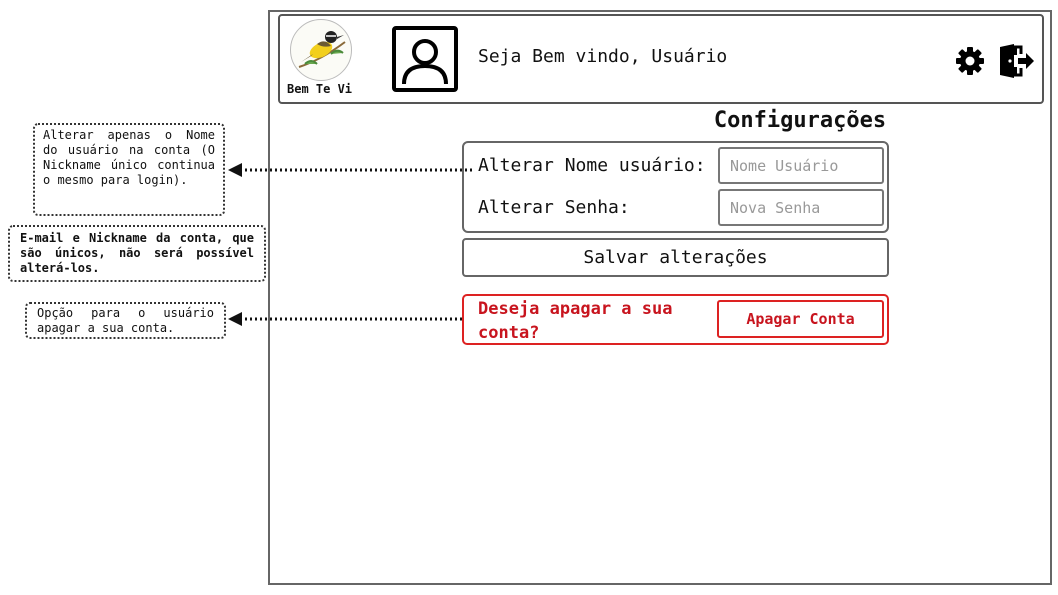  Describe the element at coordinates (800, 120) in the screenshot. I see `page-title-text: Configurações` at that location.